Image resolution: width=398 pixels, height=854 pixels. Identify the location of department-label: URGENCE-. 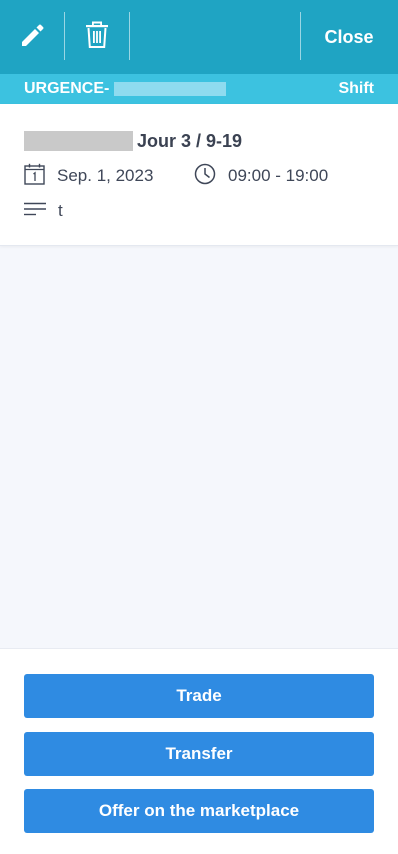
(125, 89).